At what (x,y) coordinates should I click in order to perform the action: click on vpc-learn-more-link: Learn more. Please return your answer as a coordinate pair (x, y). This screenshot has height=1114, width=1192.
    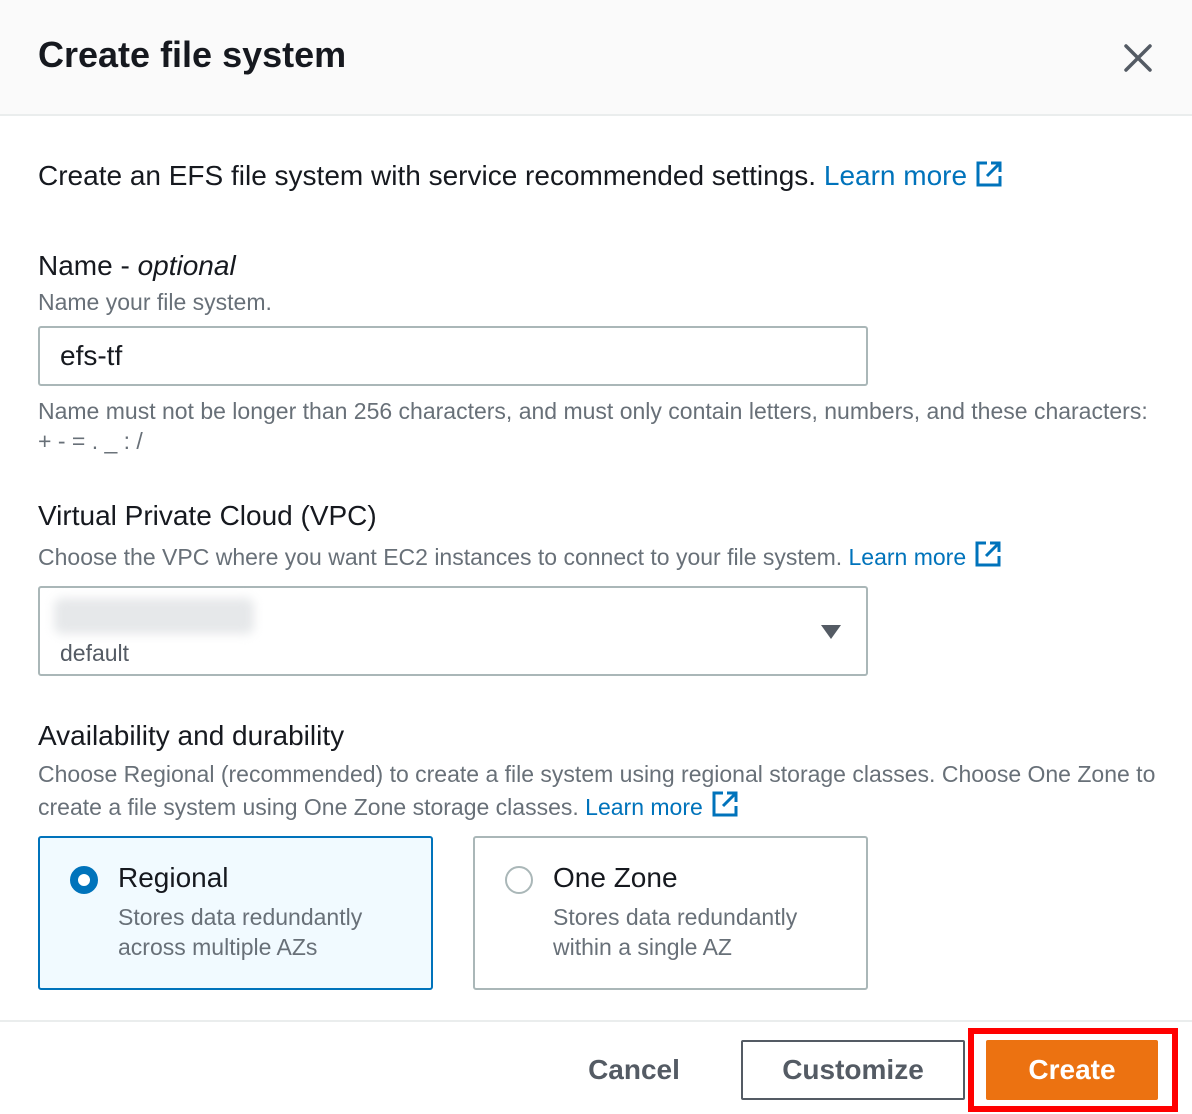
    Looking at the image, I should click on (925, 555).